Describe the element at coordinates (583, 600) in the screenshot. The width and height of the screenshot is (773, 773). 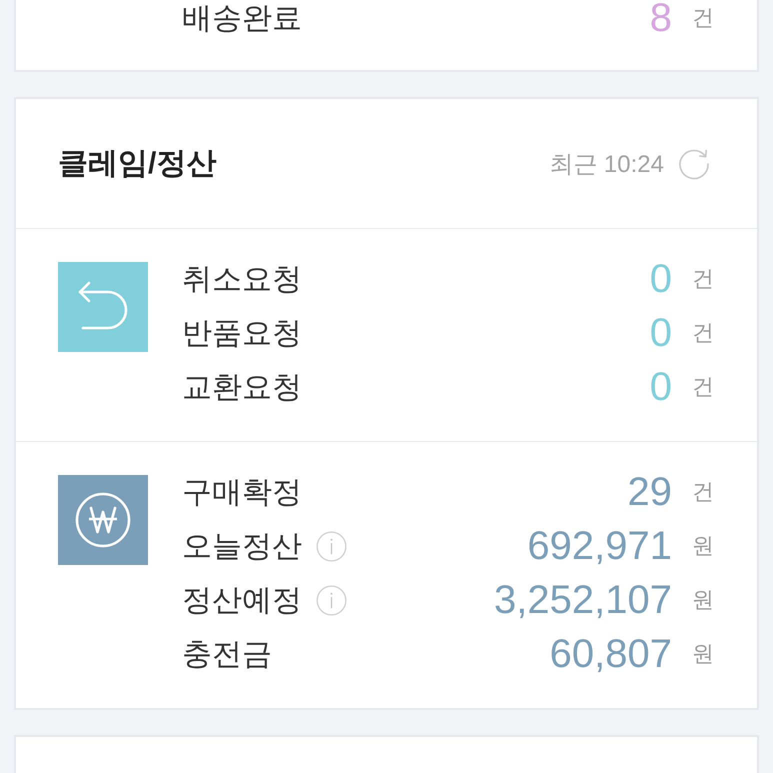
I see `row-value: 3,252,107` at that location.